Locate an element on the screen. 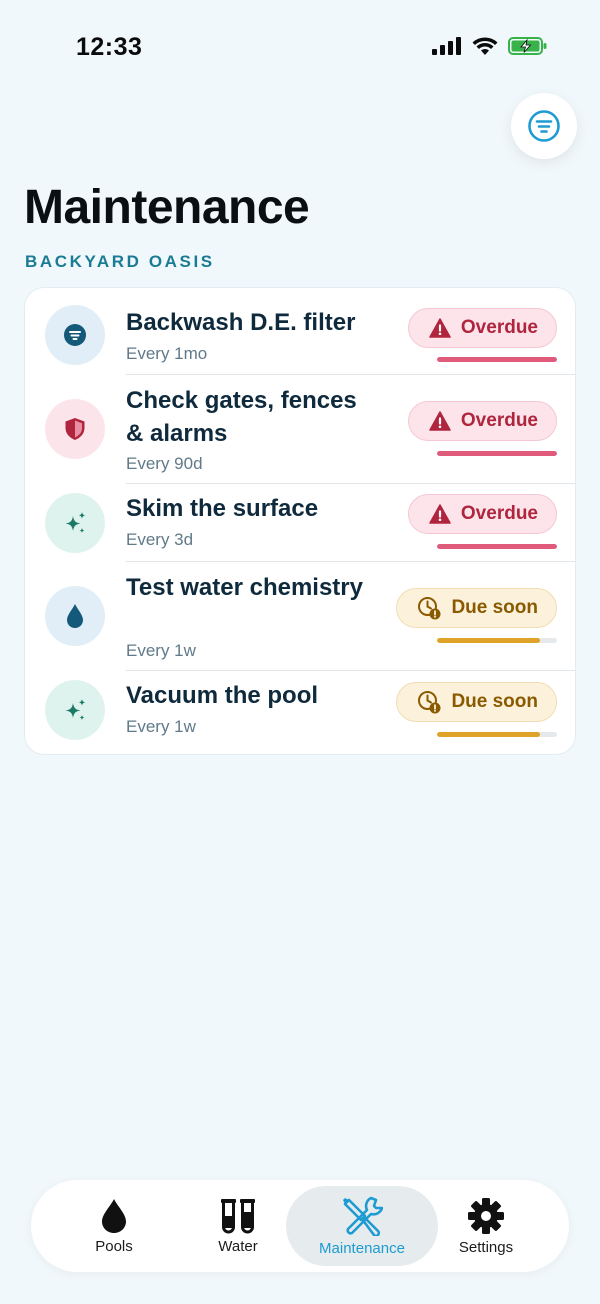 The width and height of the screenshot is (600, 1304). task-row: Backwash D.E. filter Every 1mo Overdue is located at coordinates (300, 331).